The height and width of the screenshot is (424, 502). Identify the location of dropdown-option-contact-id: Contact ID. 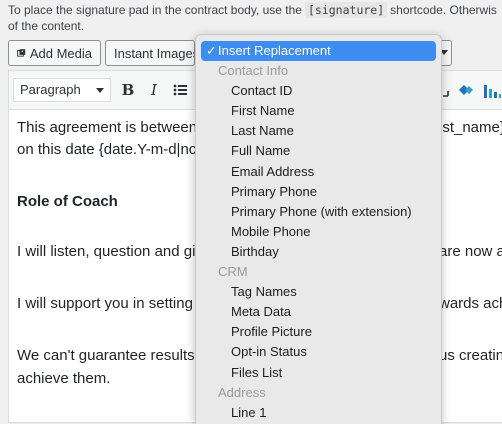
(318, 91).